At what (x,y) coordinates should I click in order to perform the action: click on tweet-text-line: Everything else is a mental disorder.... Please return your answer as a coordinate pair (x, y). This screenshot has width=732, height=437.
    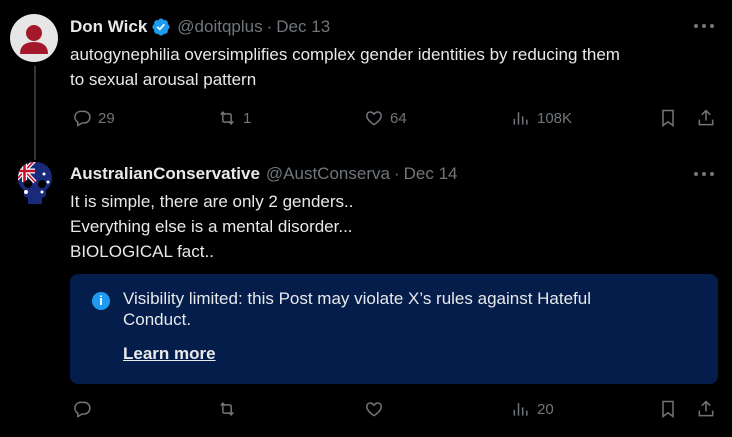
    Looking at the image, I should click on (211, 226).